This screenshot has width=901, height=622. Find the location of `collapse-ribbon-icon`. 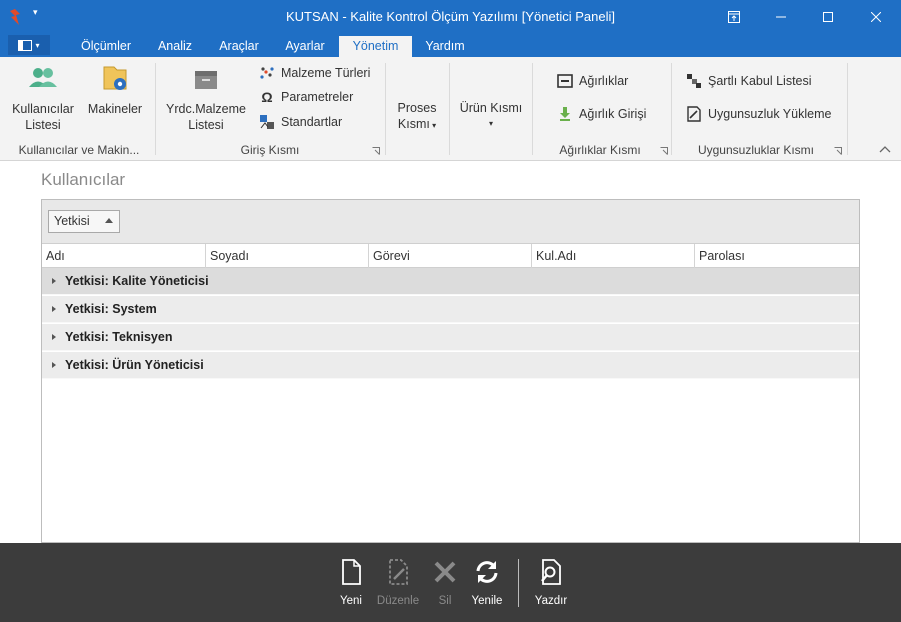

collapse-ribbon-icon is located at coordinates (885, 149).